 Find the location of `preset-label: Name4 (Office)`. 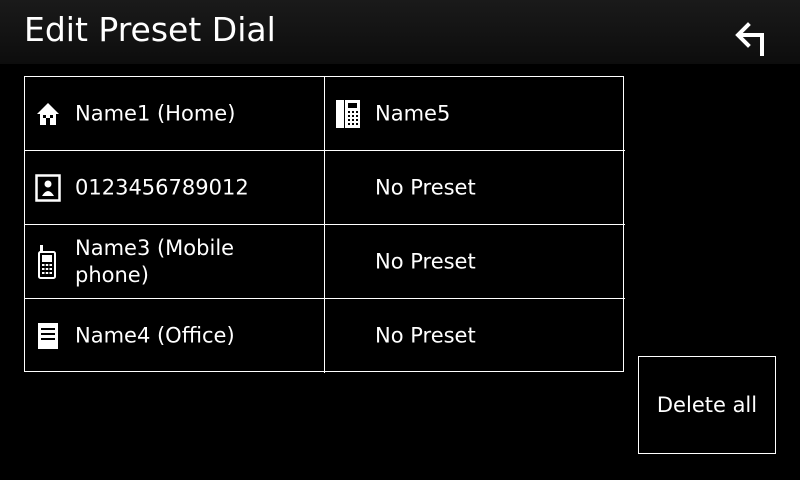

preset-label: Name4 (Office) is located at coordinates (155, 335).